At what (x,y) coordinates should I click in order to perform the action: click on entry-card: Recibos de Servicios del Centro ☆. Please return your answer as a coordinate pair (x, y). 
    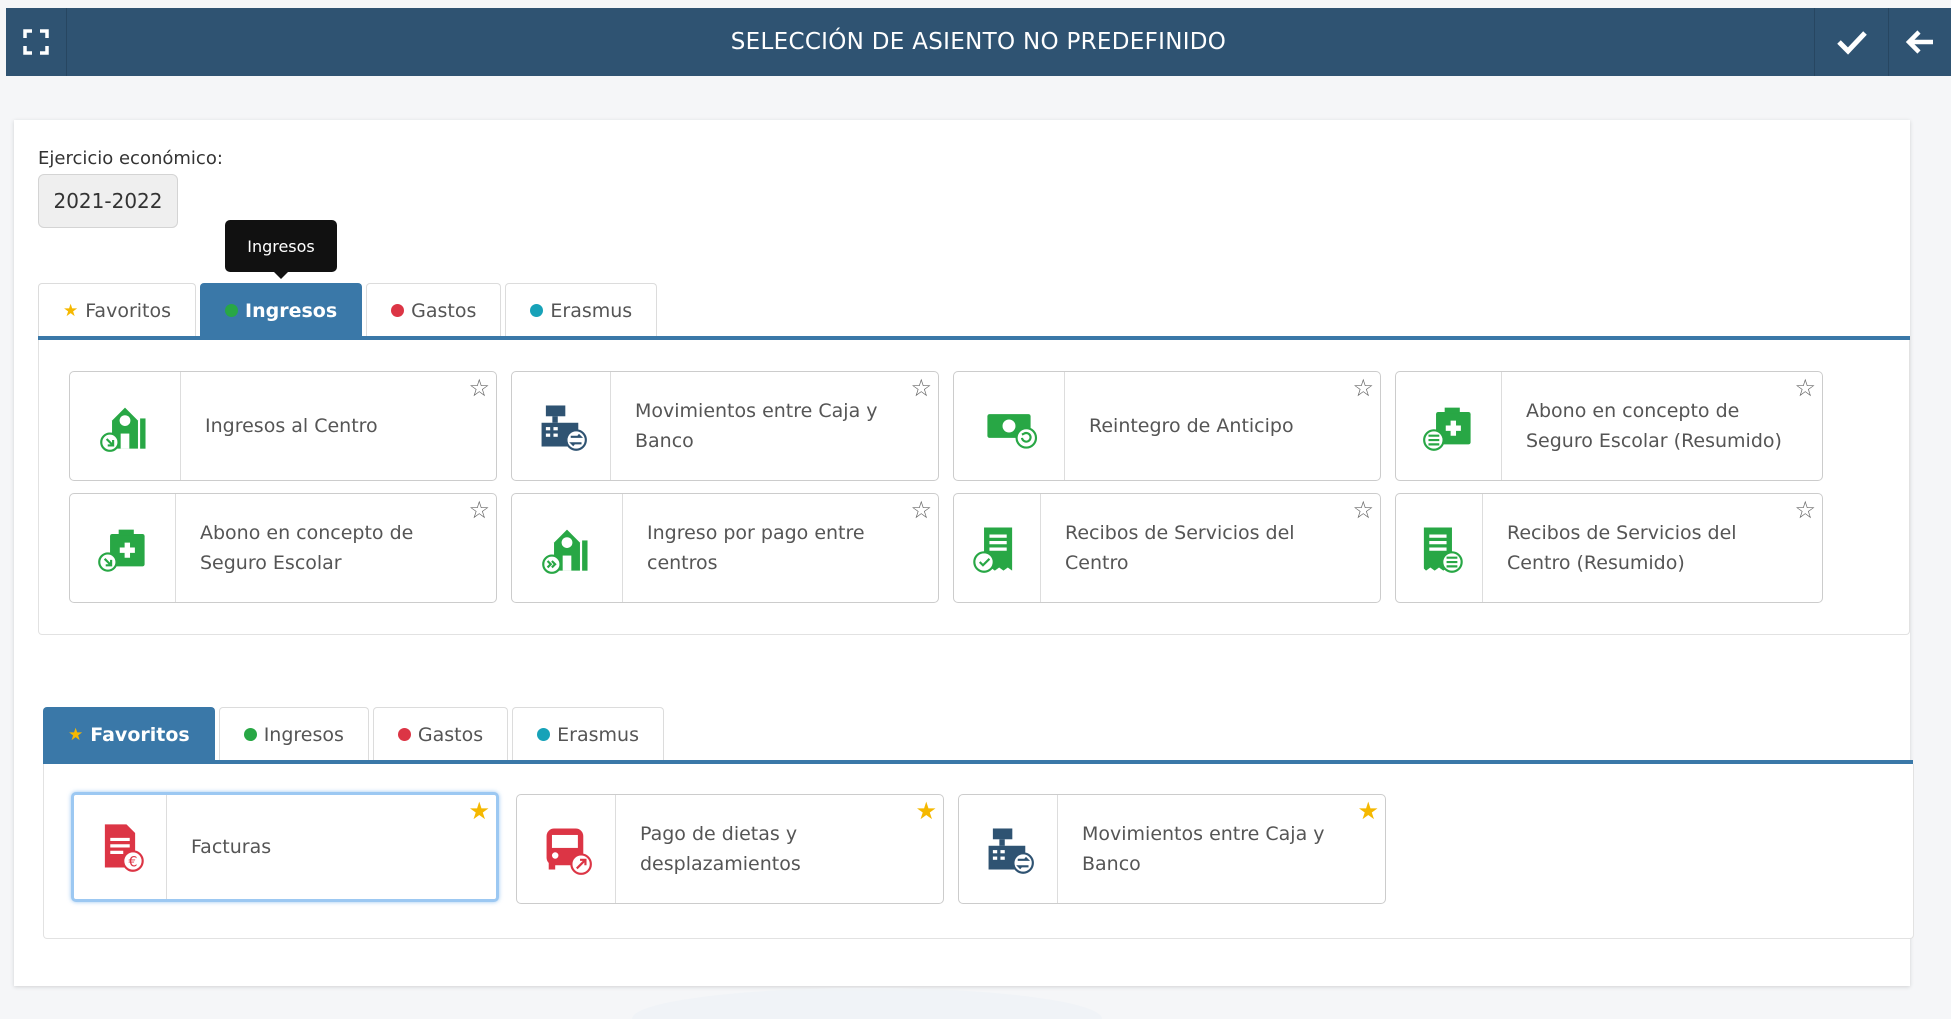
    Looking at the image, I should click on (1167, 548).